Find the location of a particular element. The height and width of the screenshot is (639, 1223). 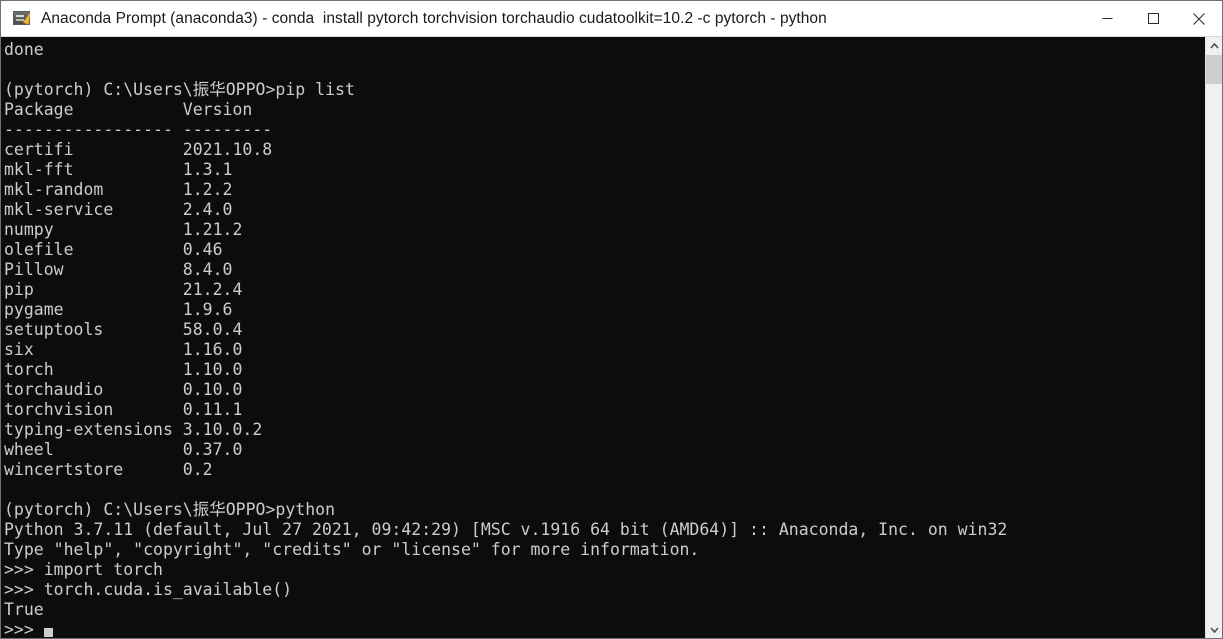

chevron-down-icon is located at coordinates (1214, 629).